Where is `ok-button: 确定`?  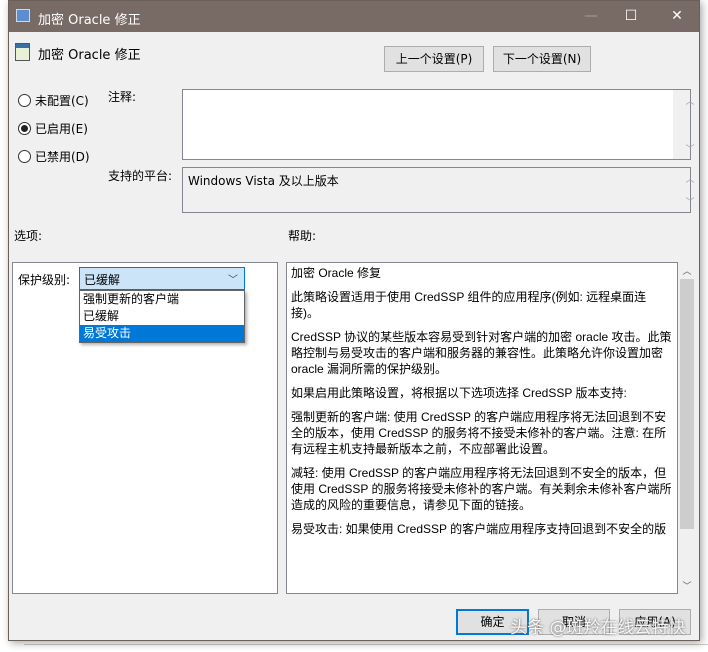 ok-button: 确定 is located at coordinates (492, 622).